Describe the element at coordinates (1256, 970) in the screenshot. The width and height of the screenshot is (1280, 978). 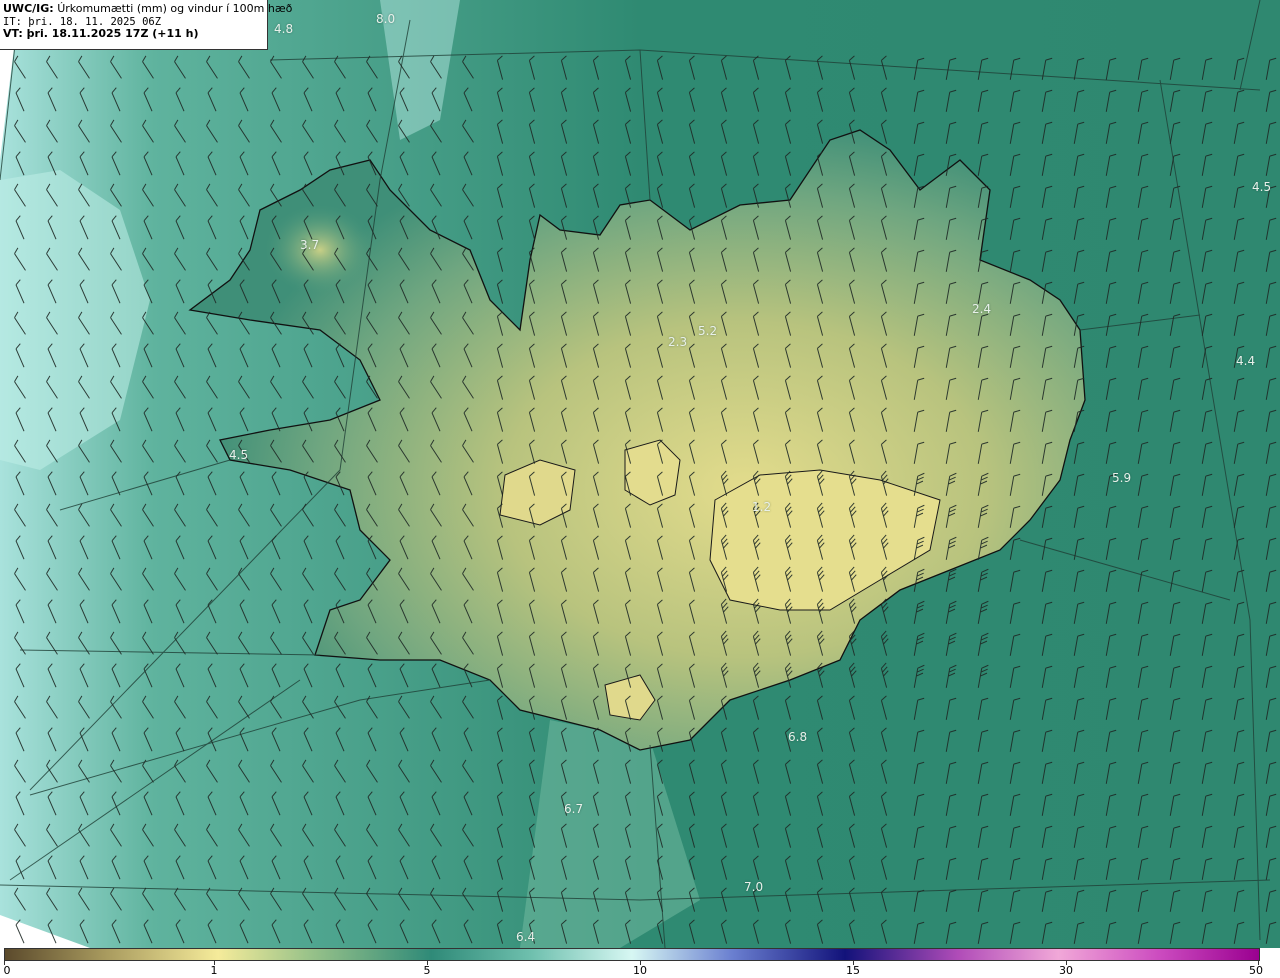
I see `colorbar-tick-label: 50` at that location.